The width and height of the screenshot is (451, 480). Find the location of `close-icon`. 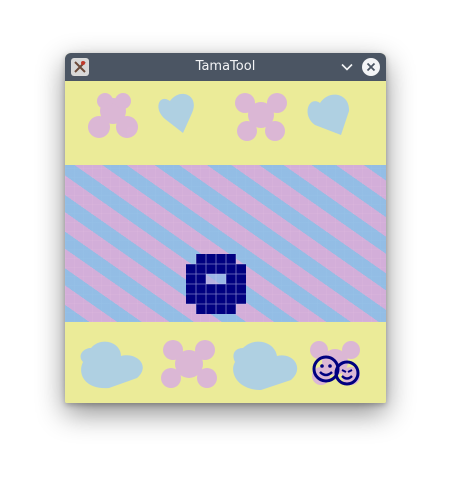

close-icon is located at coordinates (371, 67).